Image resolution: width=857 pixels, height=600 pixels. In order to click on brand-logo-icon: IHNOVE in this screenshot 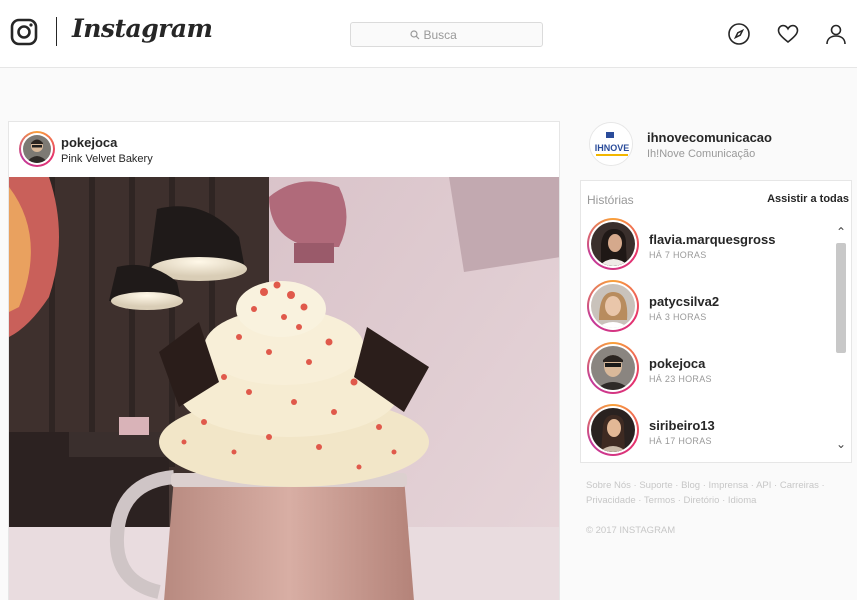, I will do `click(611, 144)`.